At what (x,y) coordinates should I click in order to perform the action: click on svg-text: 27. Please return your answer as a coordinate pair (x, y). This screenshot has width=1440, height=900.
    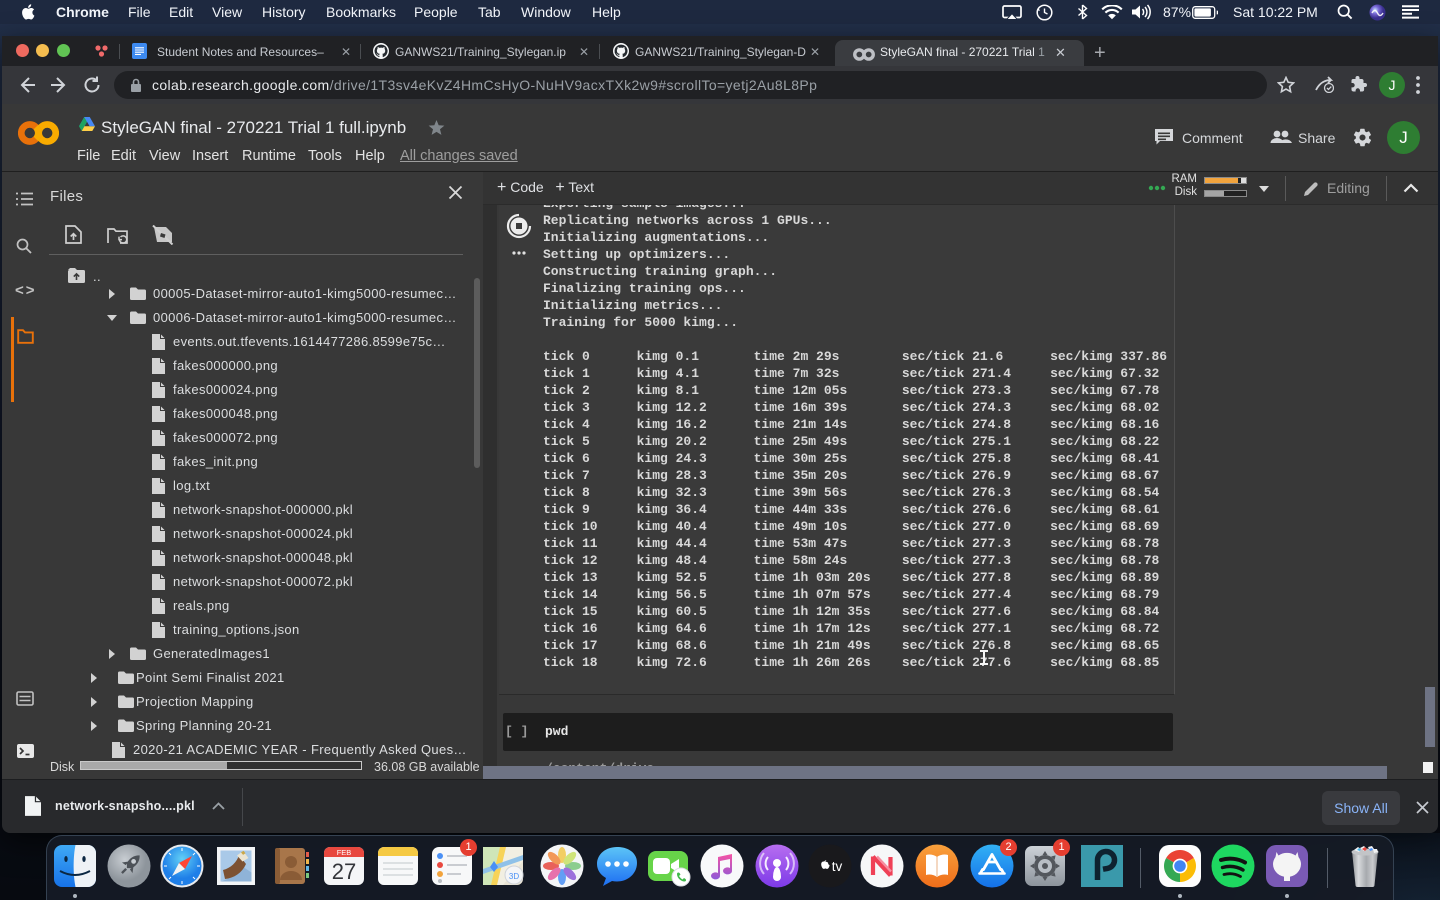
    Looking at the image, I should click on (344, 871).